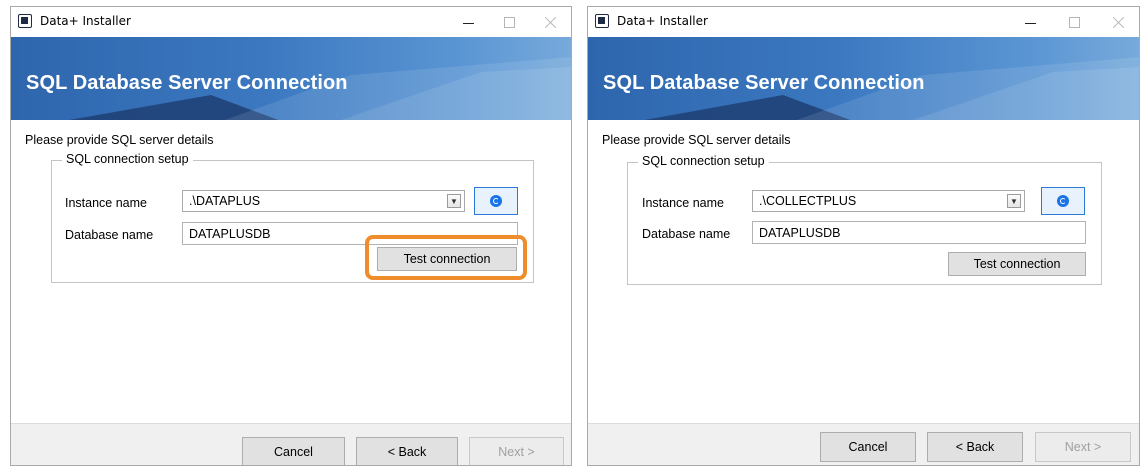  I want to click on test-connection-highlight, so click(446, 257).